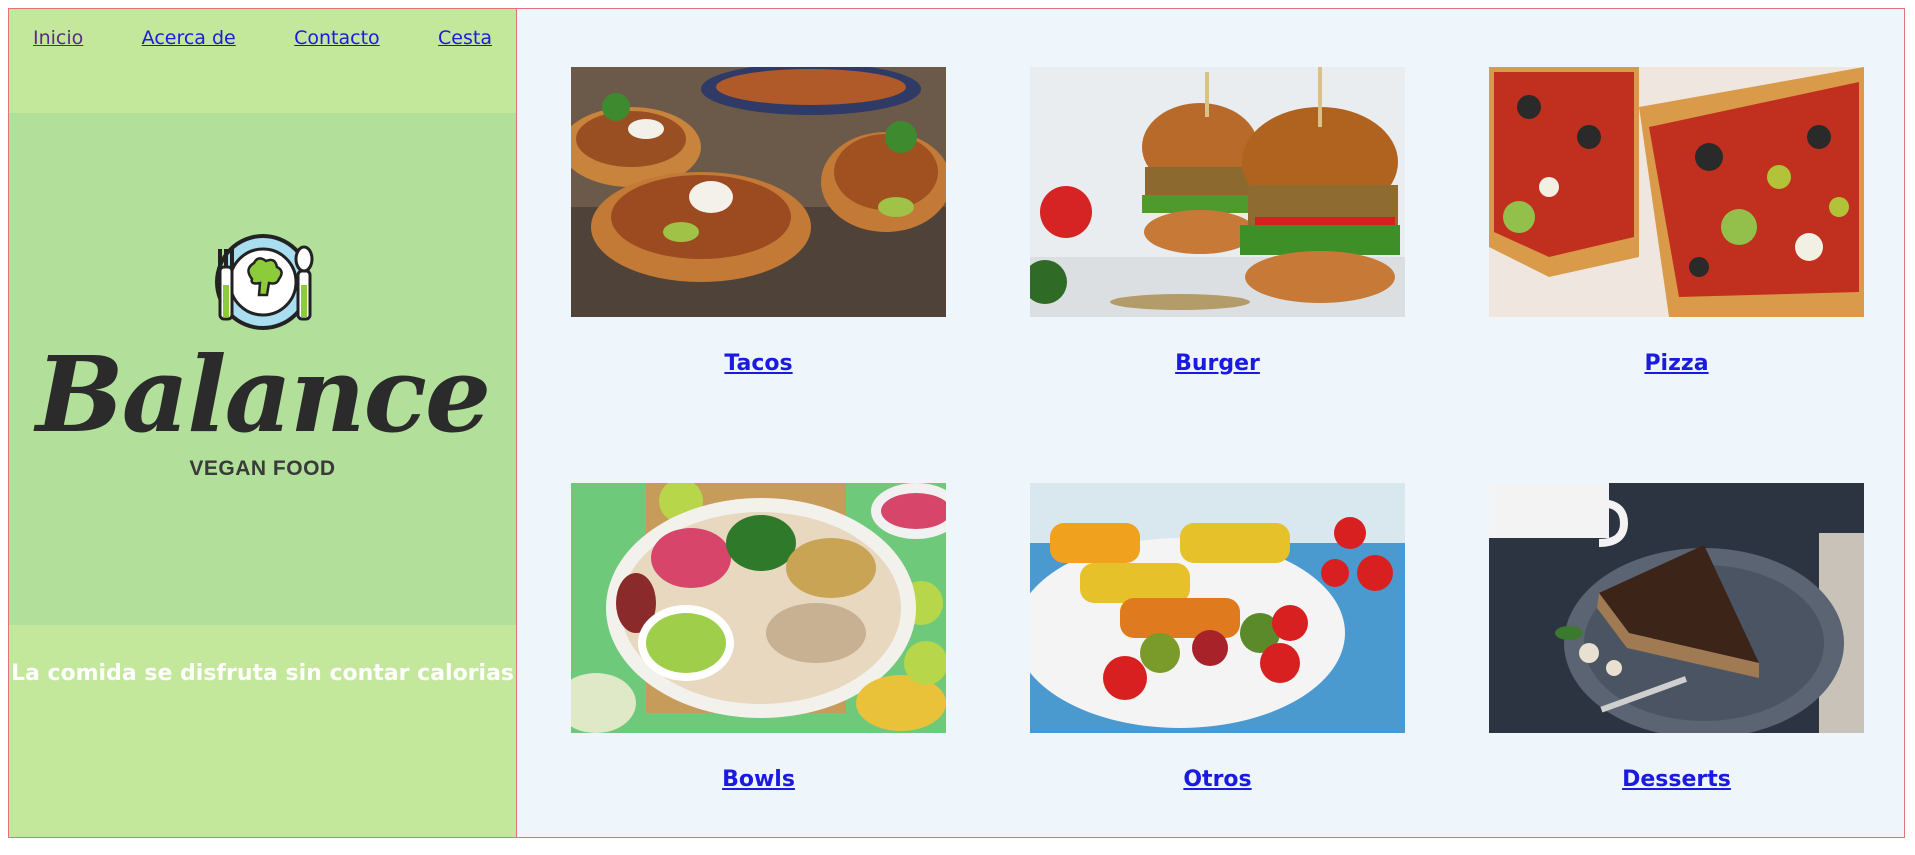  Describe the element at coordinates (262, 61) in the screenshot. I see `top-nav: Inicio Acerca de Contacto Cesta` at that location.